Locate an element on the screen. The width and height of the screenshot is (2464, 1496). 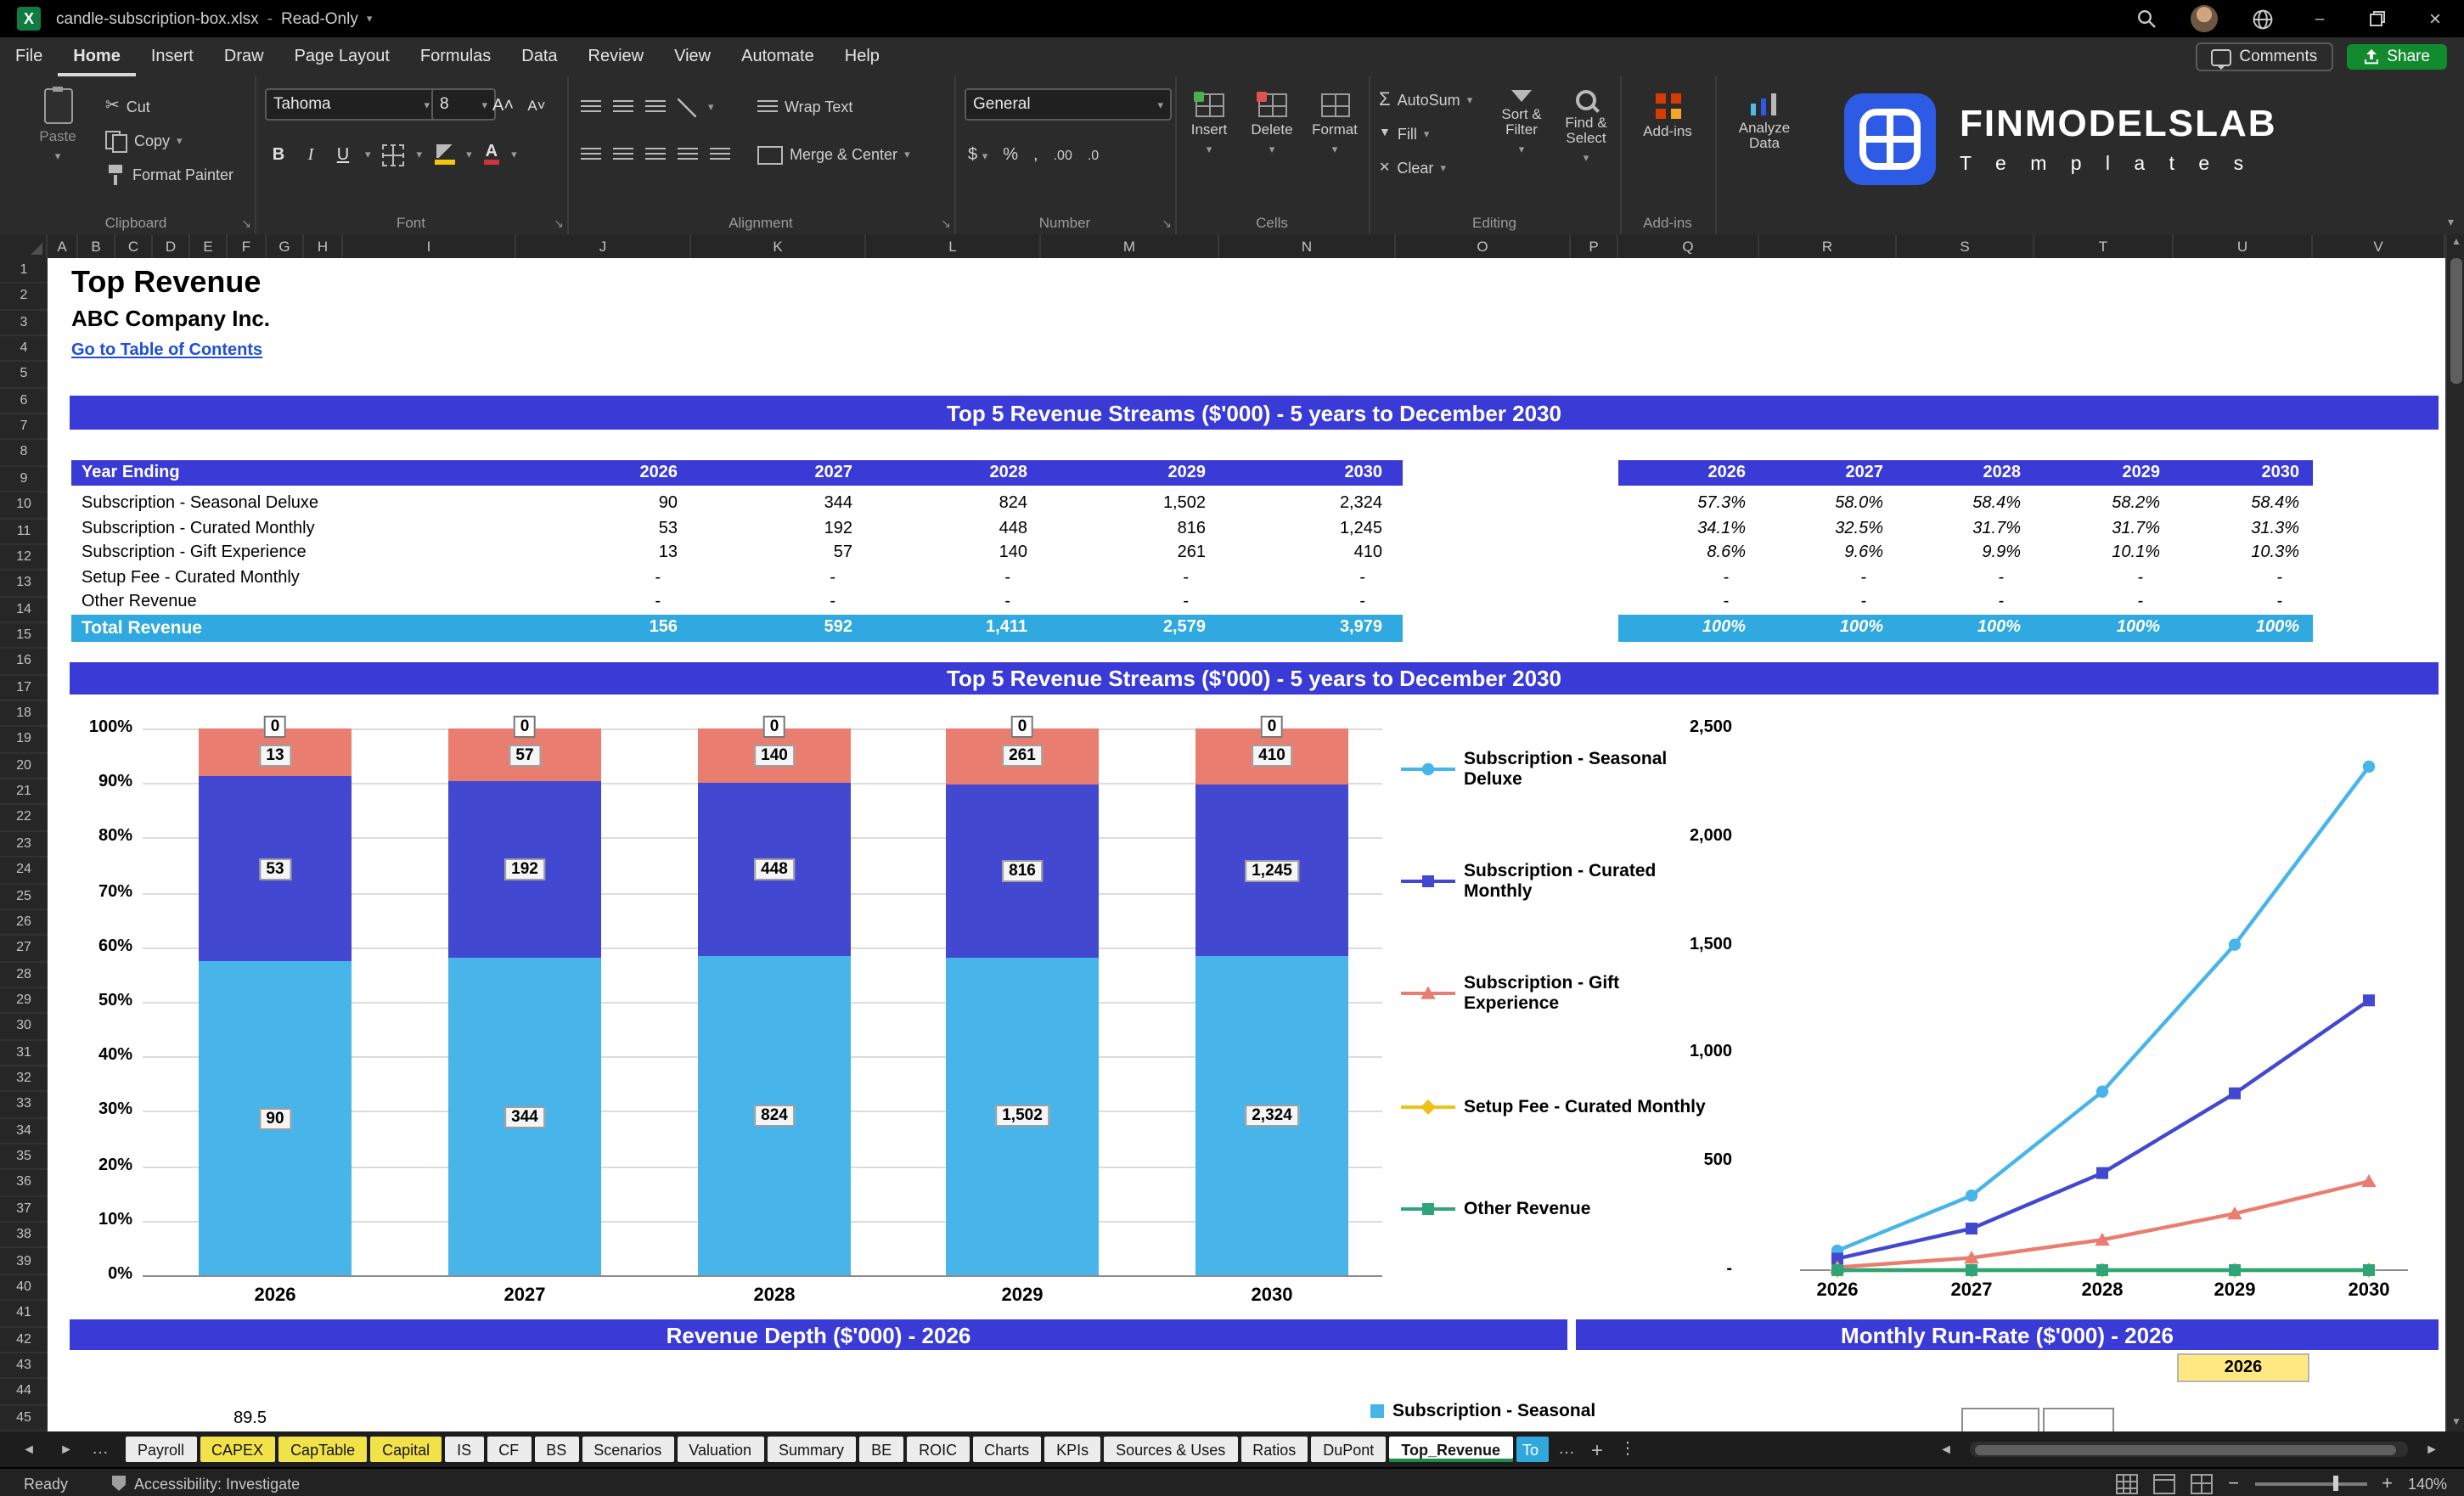
row-header-23: 23 is located at coordinates (24, 845).